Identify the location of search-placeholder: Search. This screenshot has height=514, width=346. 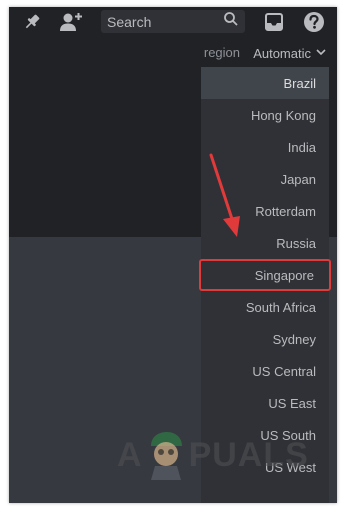
(129, 21).